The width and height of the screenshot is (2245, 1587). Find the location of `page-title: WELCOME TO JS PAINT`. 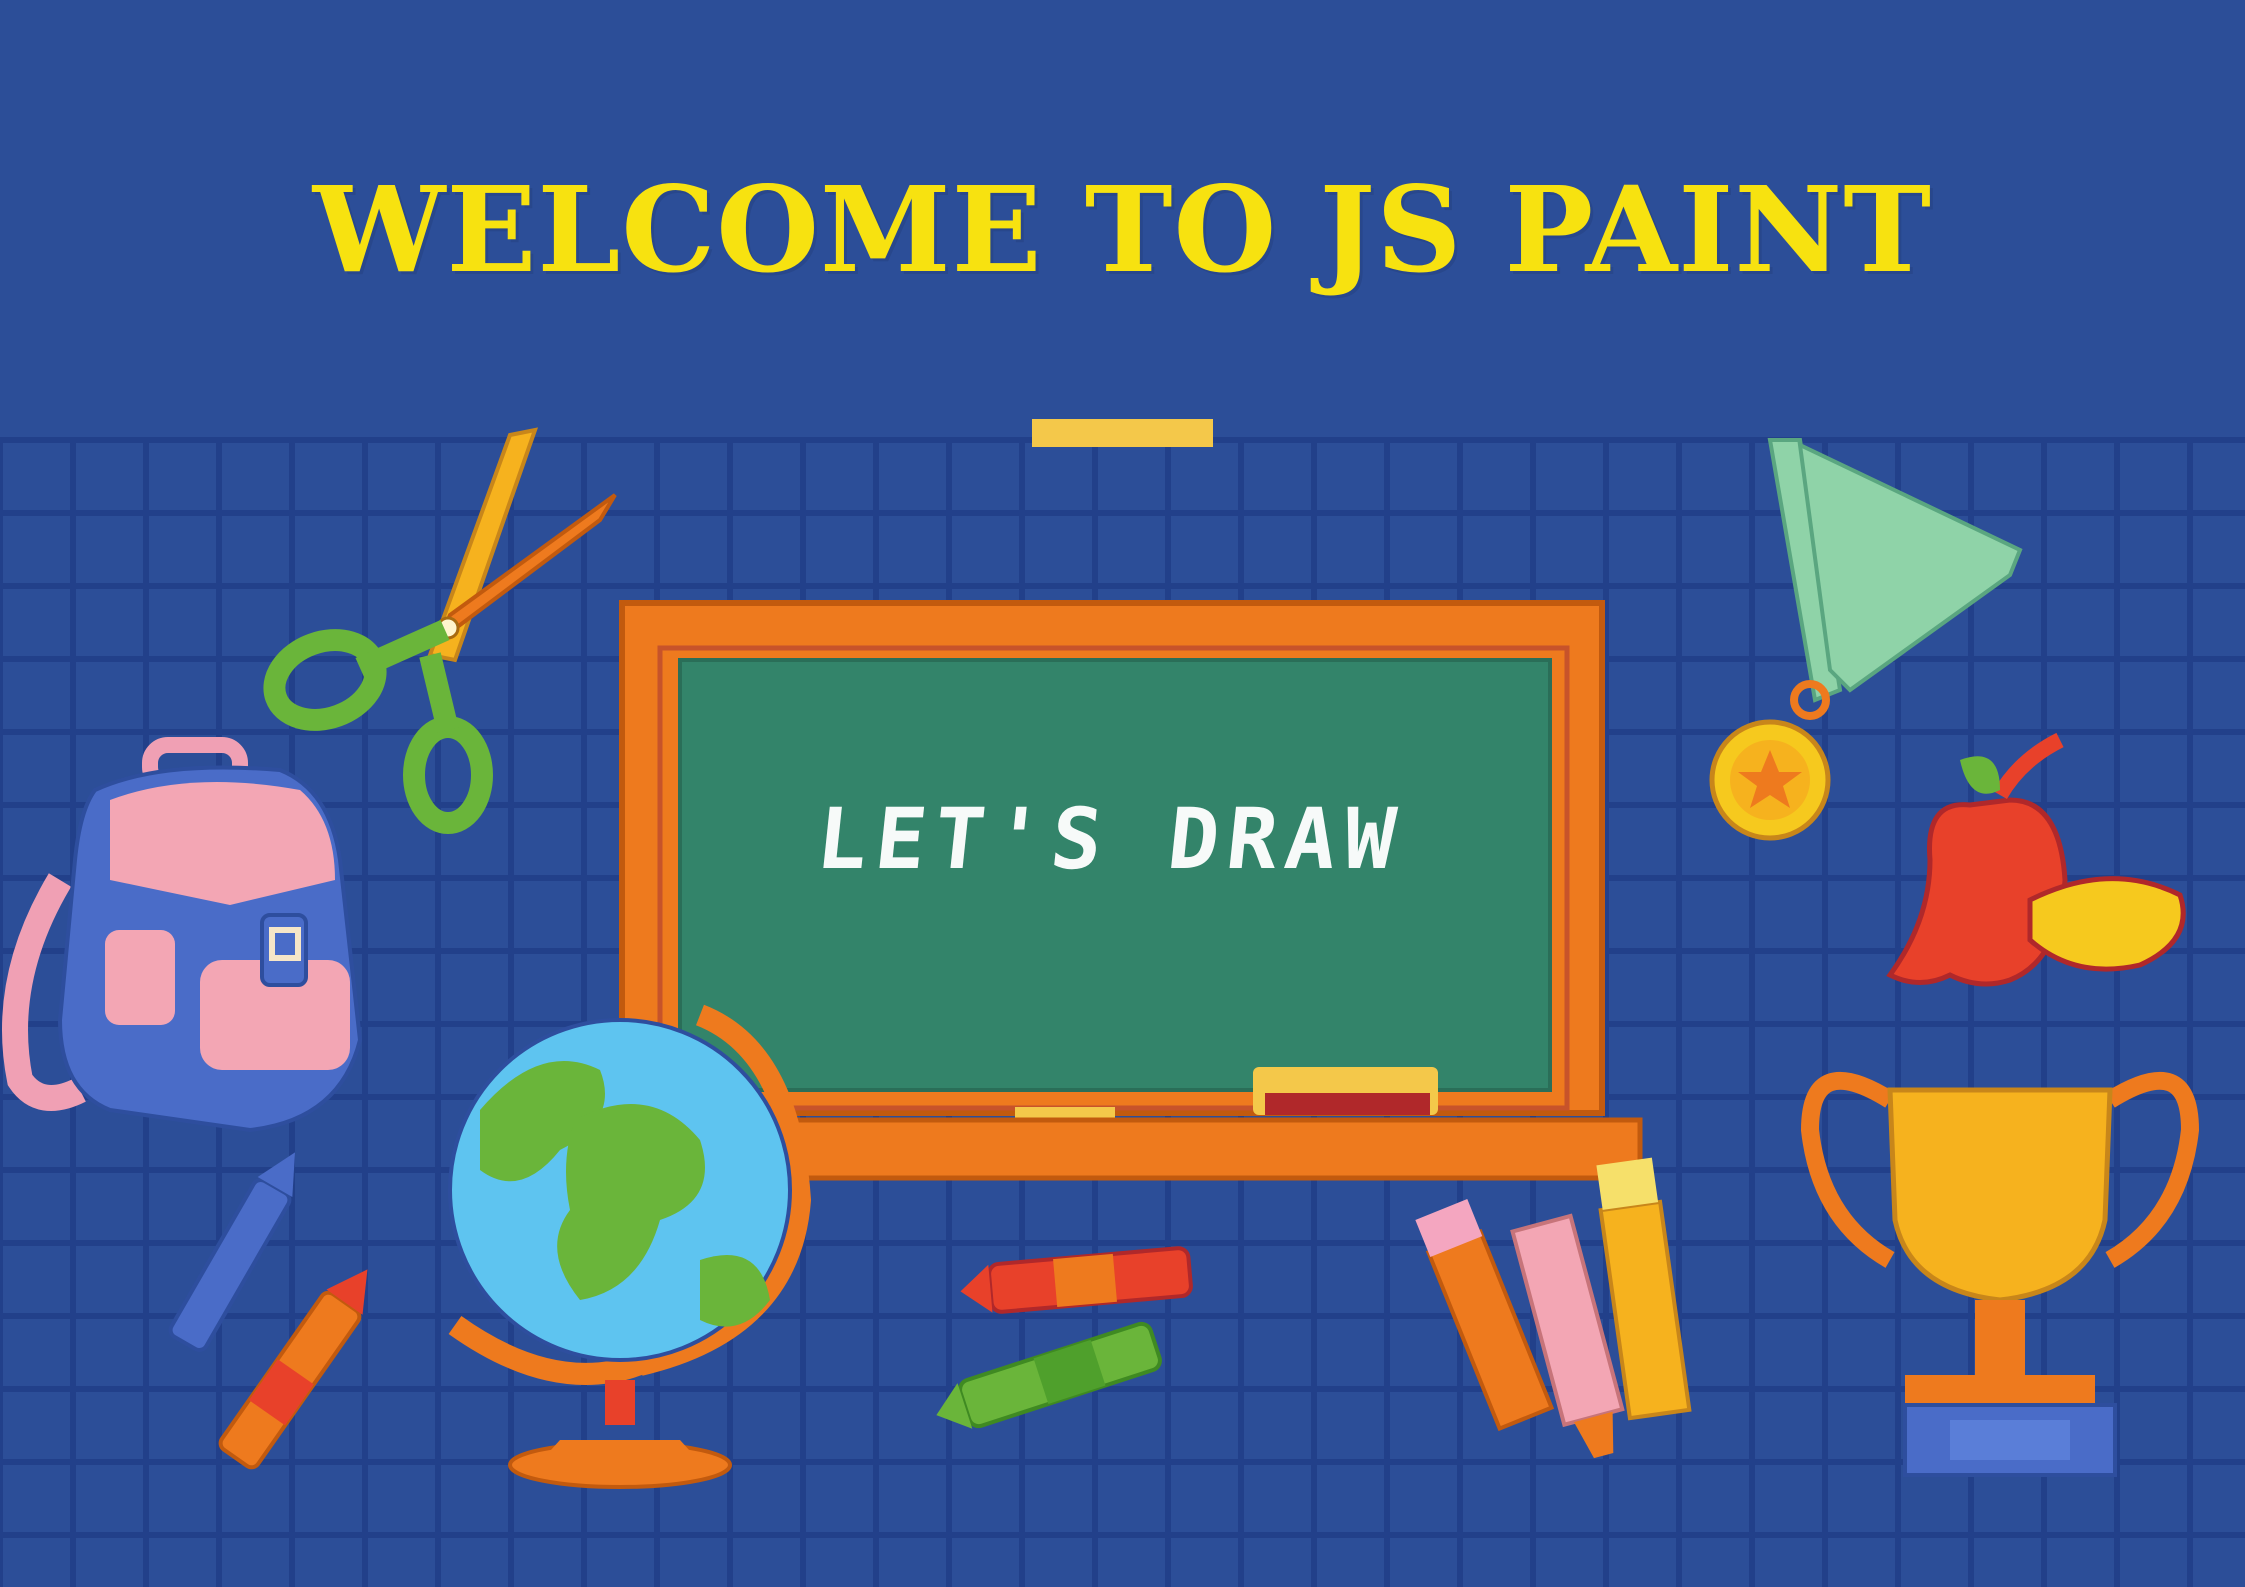

page-title: WELCOME TO JS PAINT is located at coordinates (1122, 229).